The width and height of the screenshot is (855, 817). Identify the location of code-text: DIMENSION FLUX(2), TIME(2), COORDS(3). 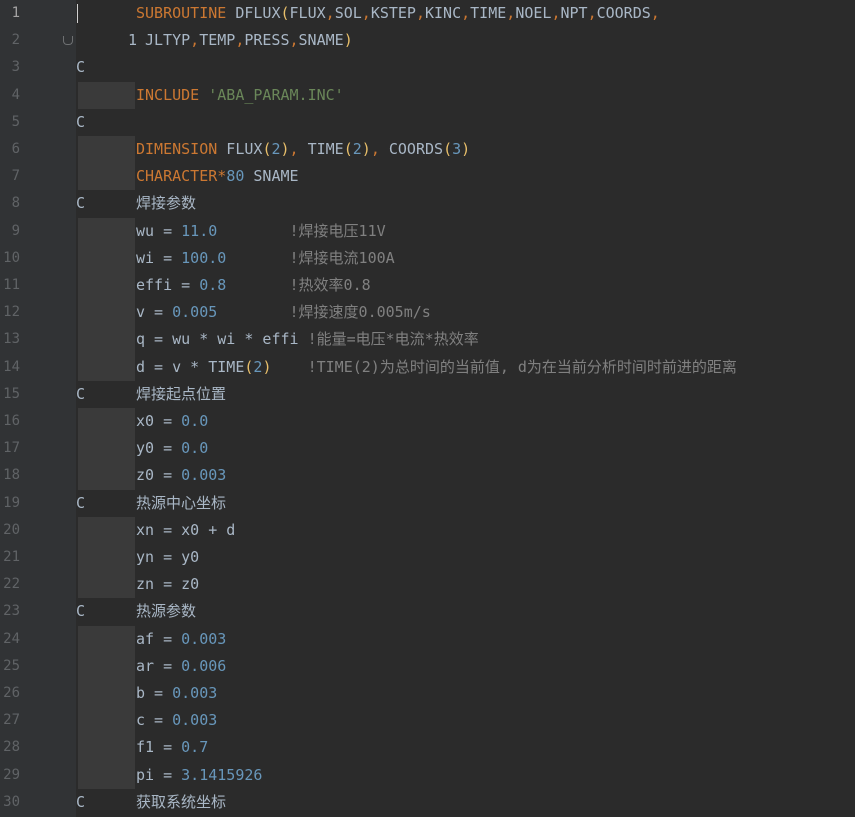
(303, 149).